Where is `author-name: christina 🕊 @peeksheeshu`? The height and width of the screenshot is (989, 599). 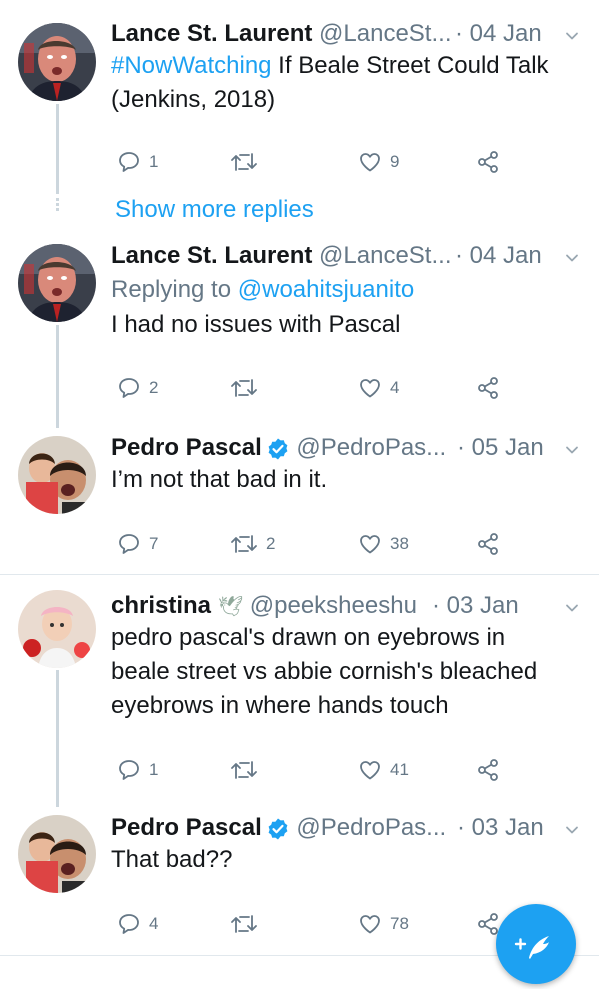 author-name: christina 🕊 @peeksheeshu is located at coordinates (264, 606).